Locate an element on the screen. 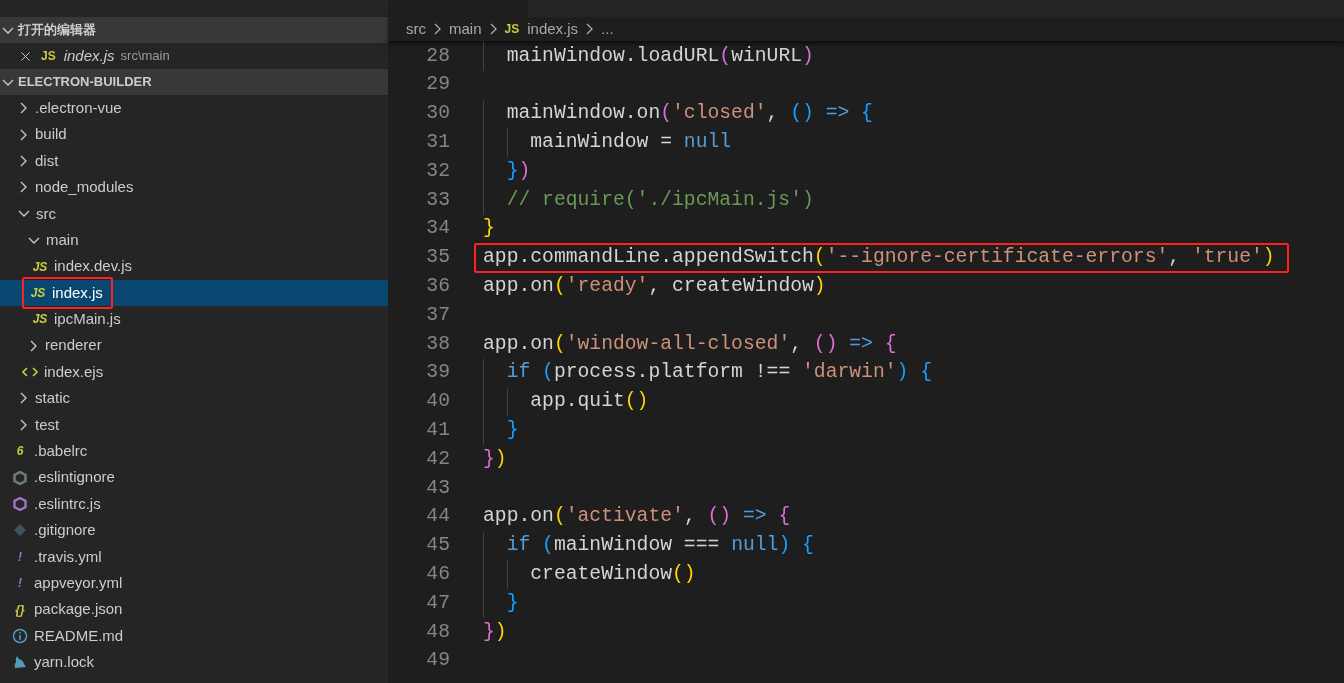 This screenshot has height=683, width=1344. code-line: app.quit() is located at coordinates (566, 402).